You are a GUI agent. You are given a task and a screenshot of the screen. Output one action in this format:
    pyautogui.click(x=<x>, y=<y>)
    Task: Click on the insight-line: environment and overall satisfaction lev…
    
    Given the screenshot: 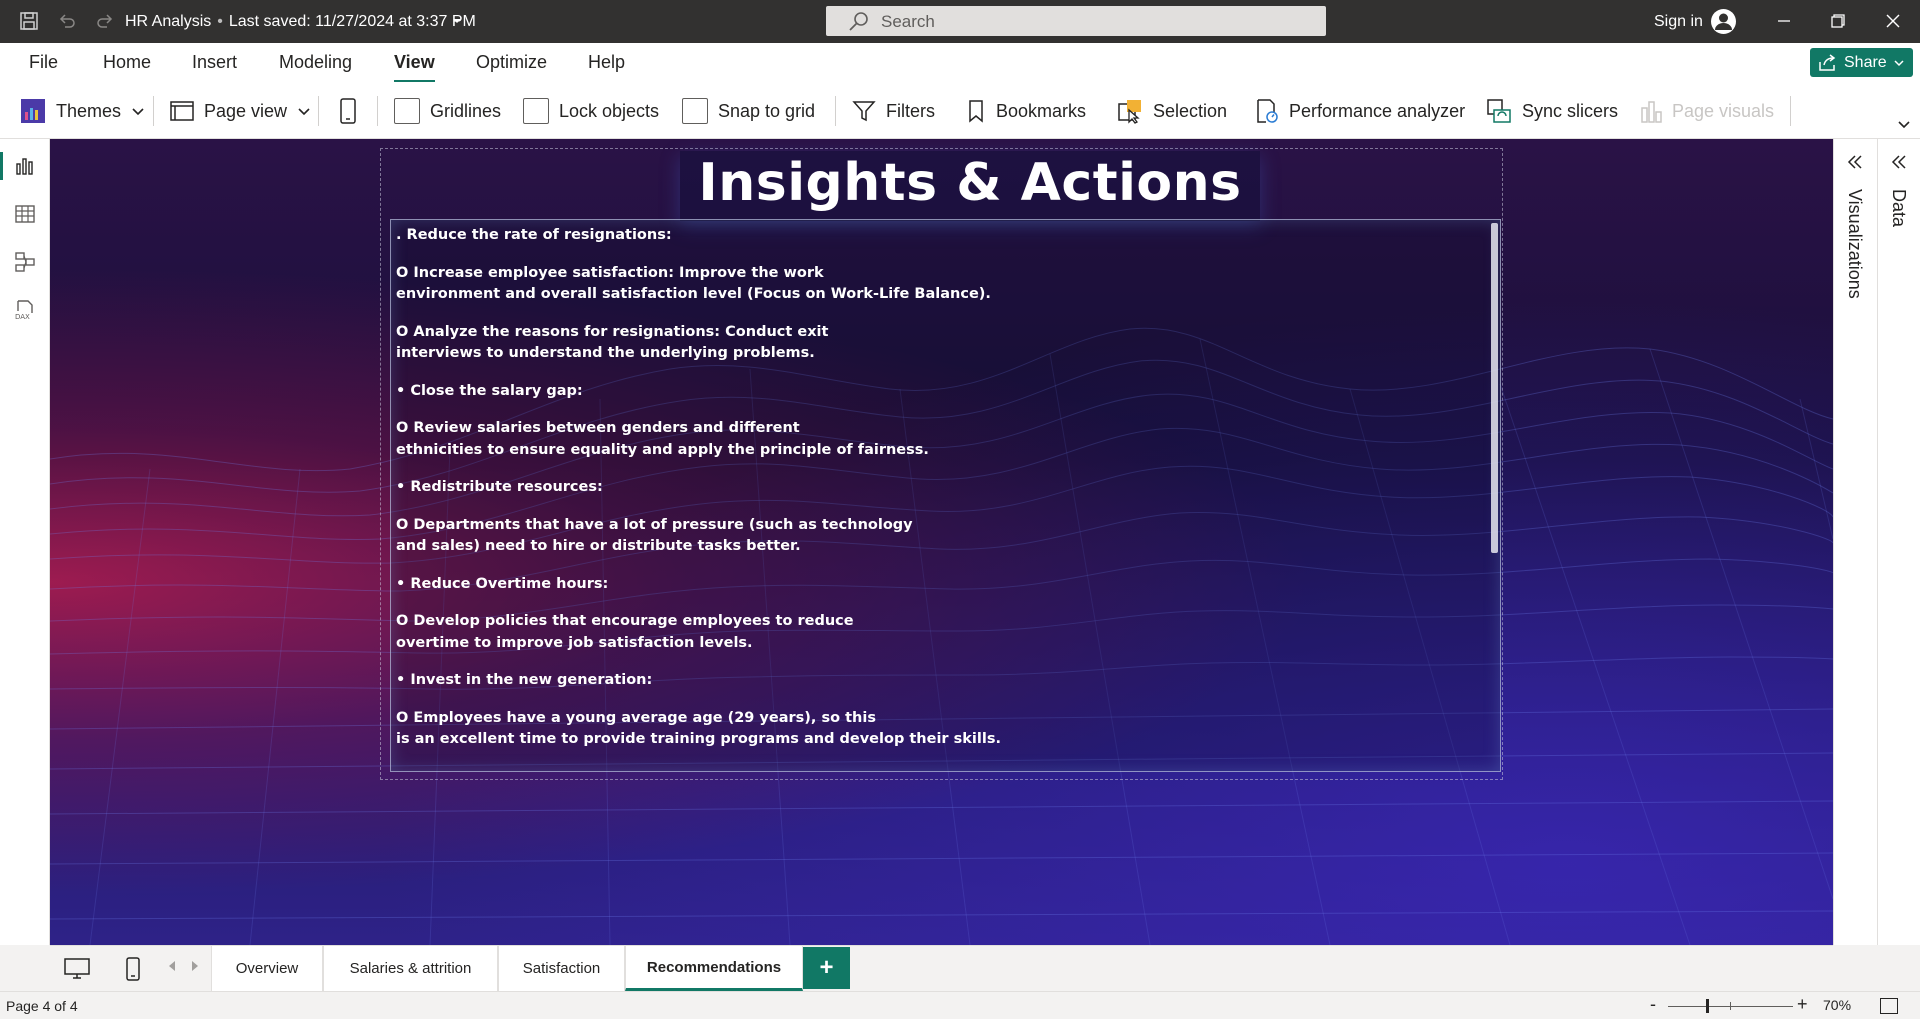 What is the action you would take?
    pyautogui.click(x=693, y=294)
    